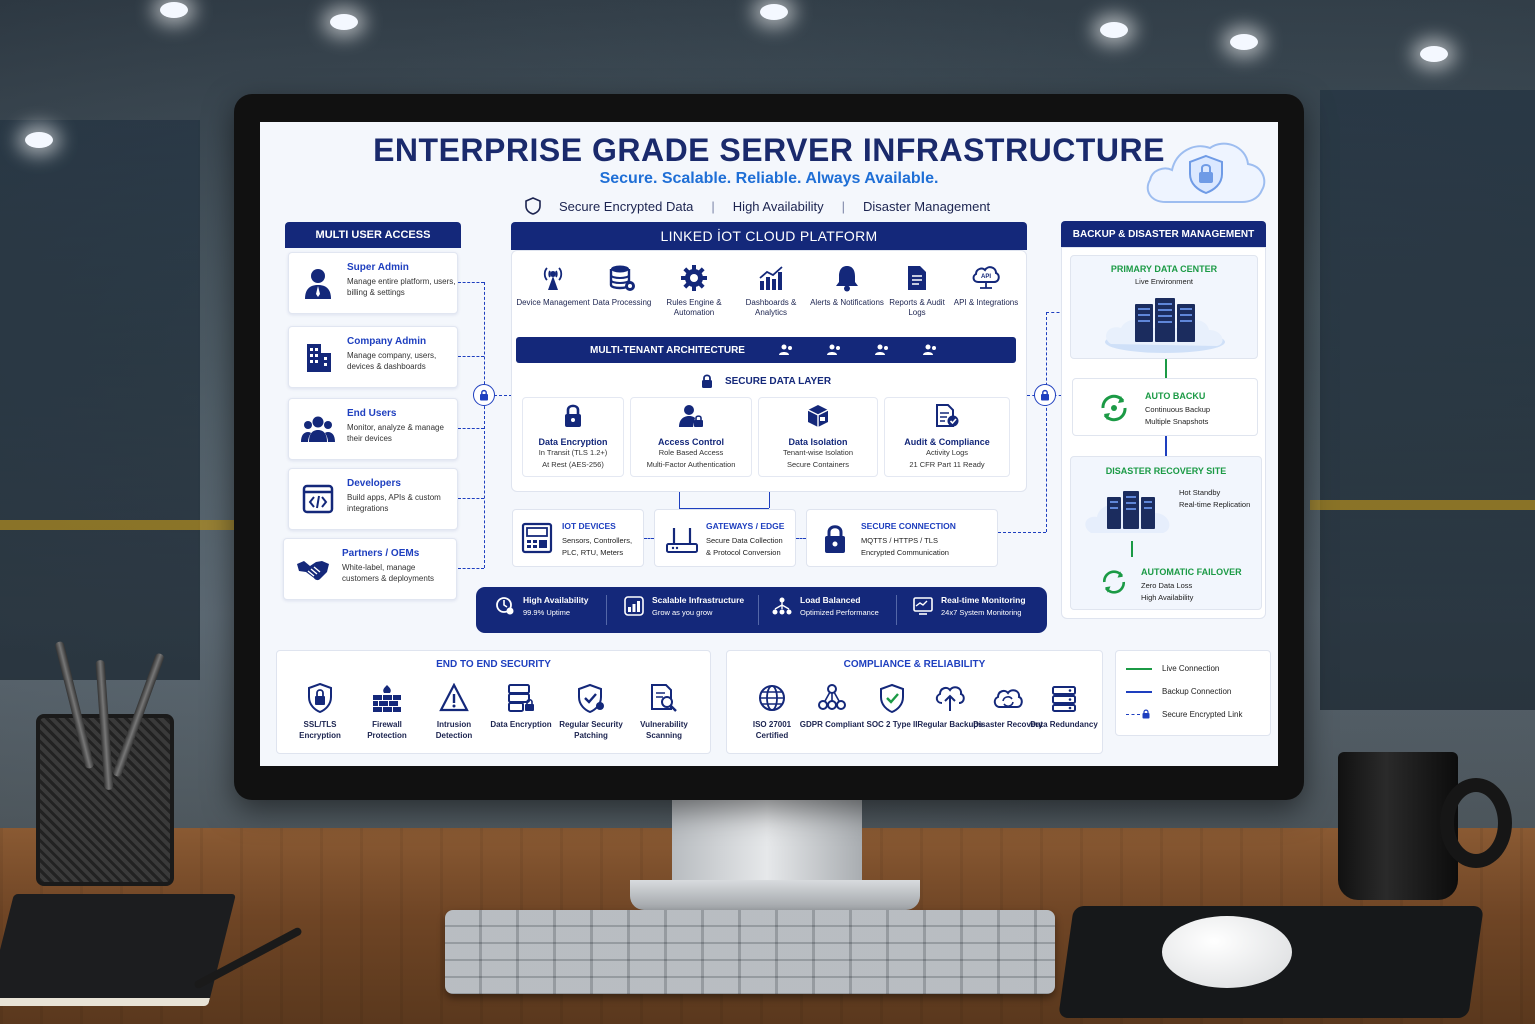 This screenshot has height=1024, width=1535. Describe the element at coordinates (313, 571) in the screenshot. I see `handshake-icon` at that location.